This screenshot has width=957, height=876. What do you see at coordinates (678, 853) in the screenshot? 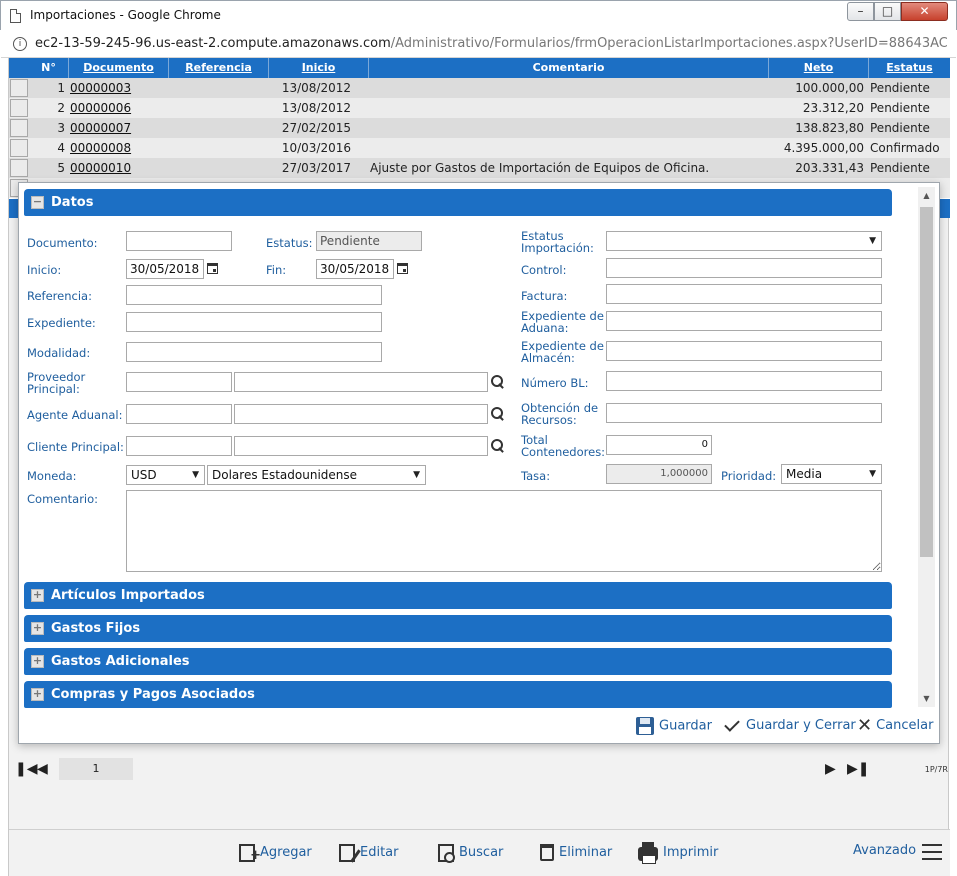
I see `print-button: Imprimir` at bounding box center [678, 853].